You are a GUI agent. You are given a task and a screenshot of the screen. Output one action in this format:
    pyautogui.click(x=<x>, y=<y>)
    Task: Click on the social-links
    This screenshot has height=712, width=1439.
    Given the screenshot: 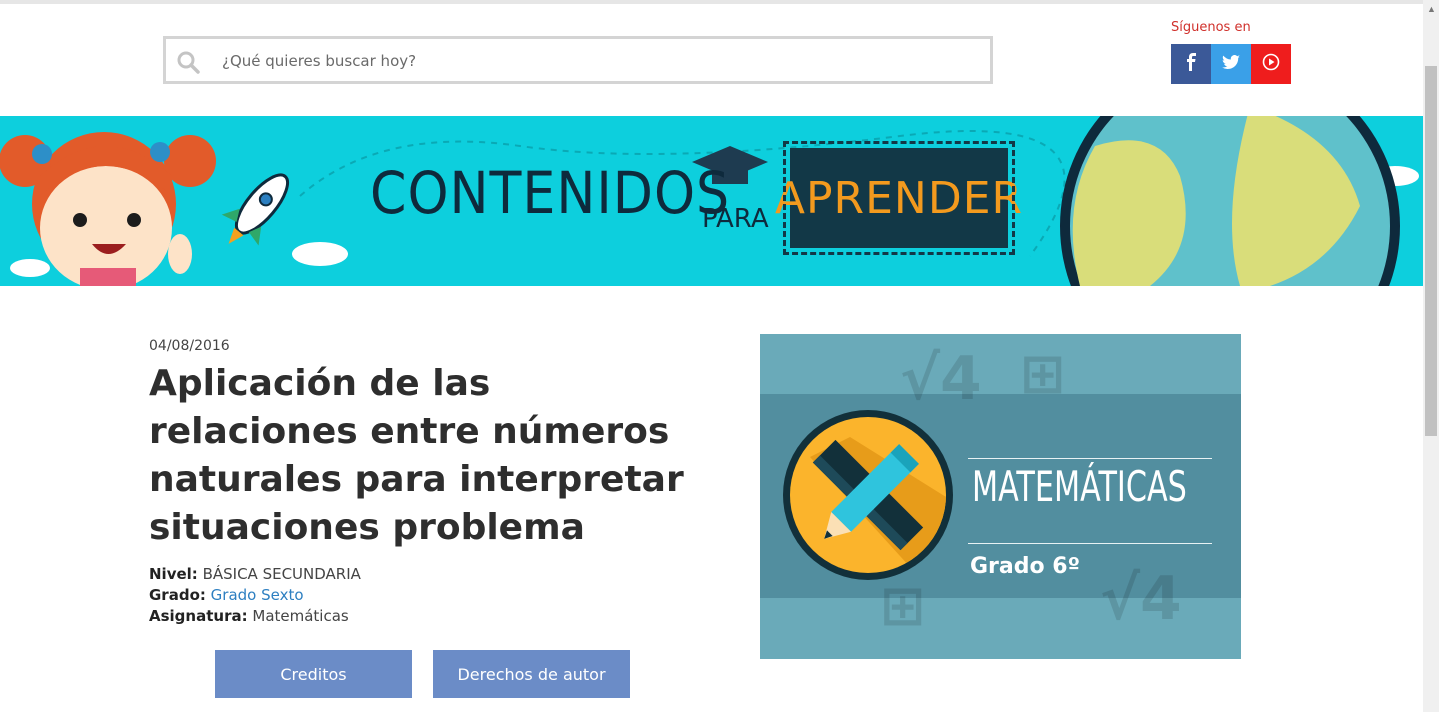 What is the action you would take?
    pyautogui.click(x=1231, y=64)
    